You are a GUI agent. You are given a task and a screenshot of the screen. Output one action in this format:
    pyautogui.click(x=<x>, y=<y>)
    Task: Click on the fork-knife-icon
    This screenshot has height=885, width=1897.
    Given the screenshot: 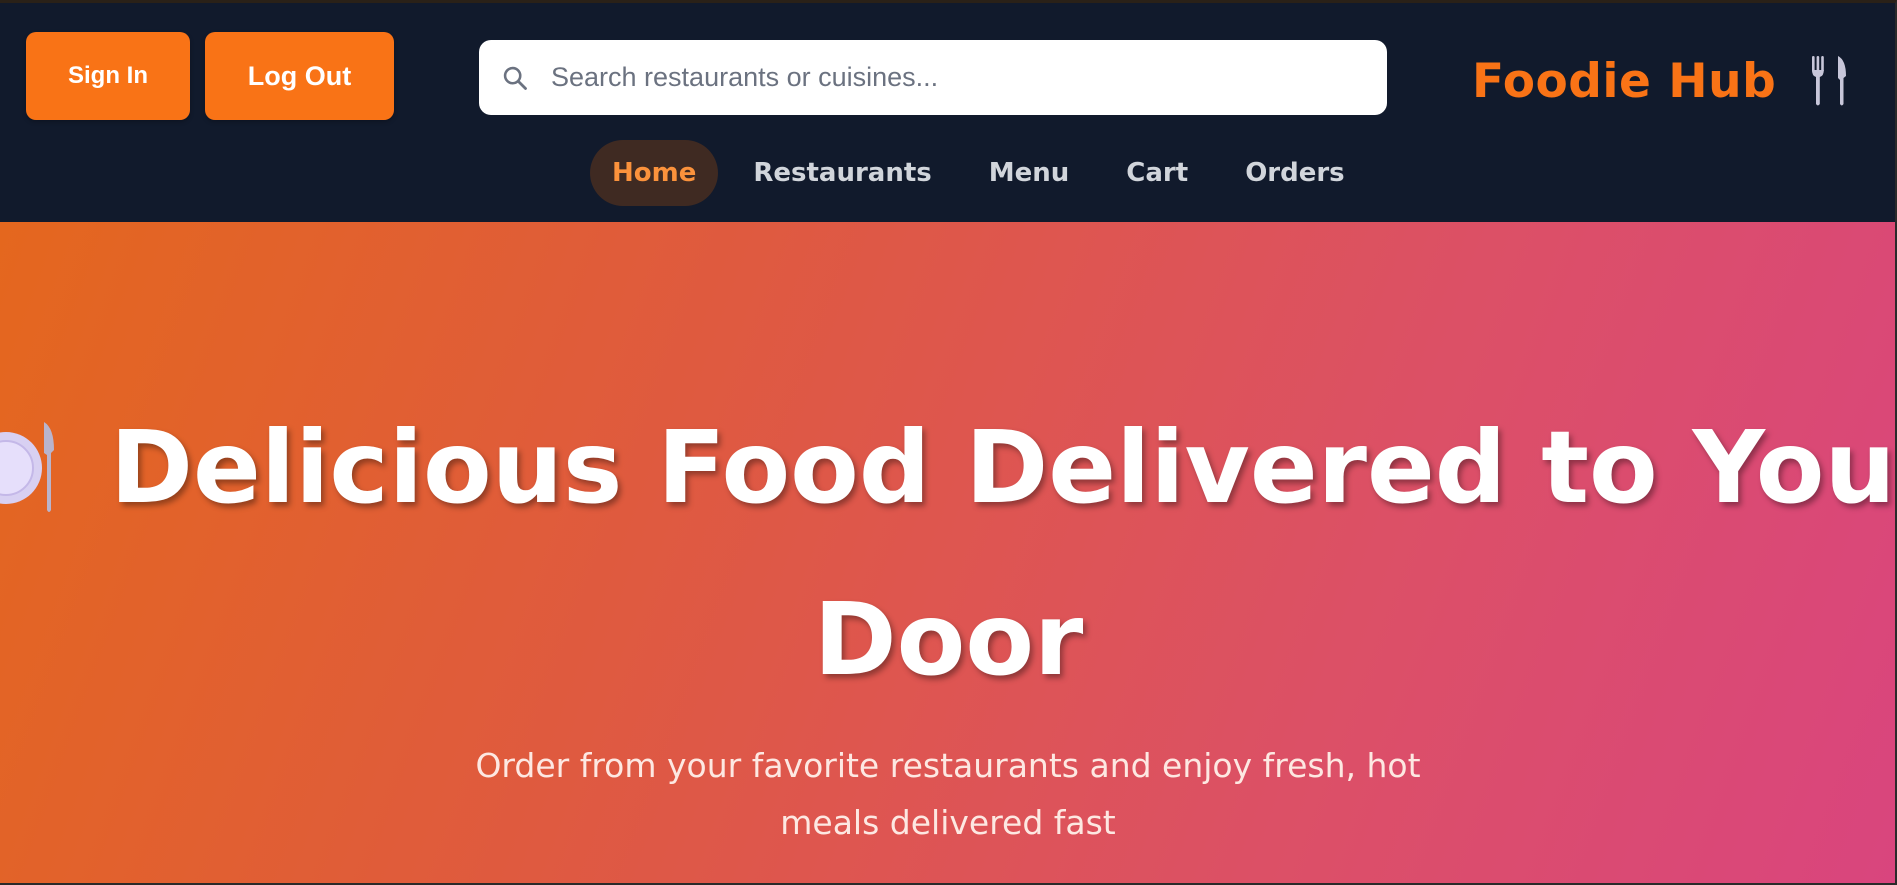 What is the action you would take?
    pyautogui.click(x=1829, y=81)
    